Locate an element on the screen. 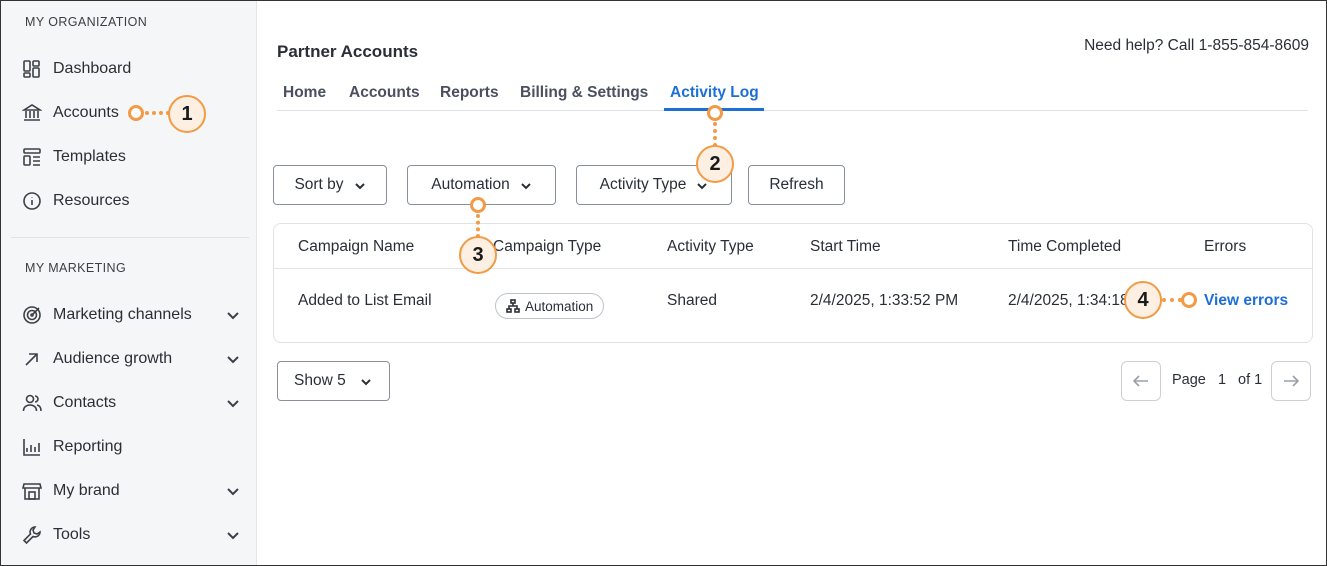 The image size is (1327, 566). refresh-button: Refresh is located at coordinates (796, 185).